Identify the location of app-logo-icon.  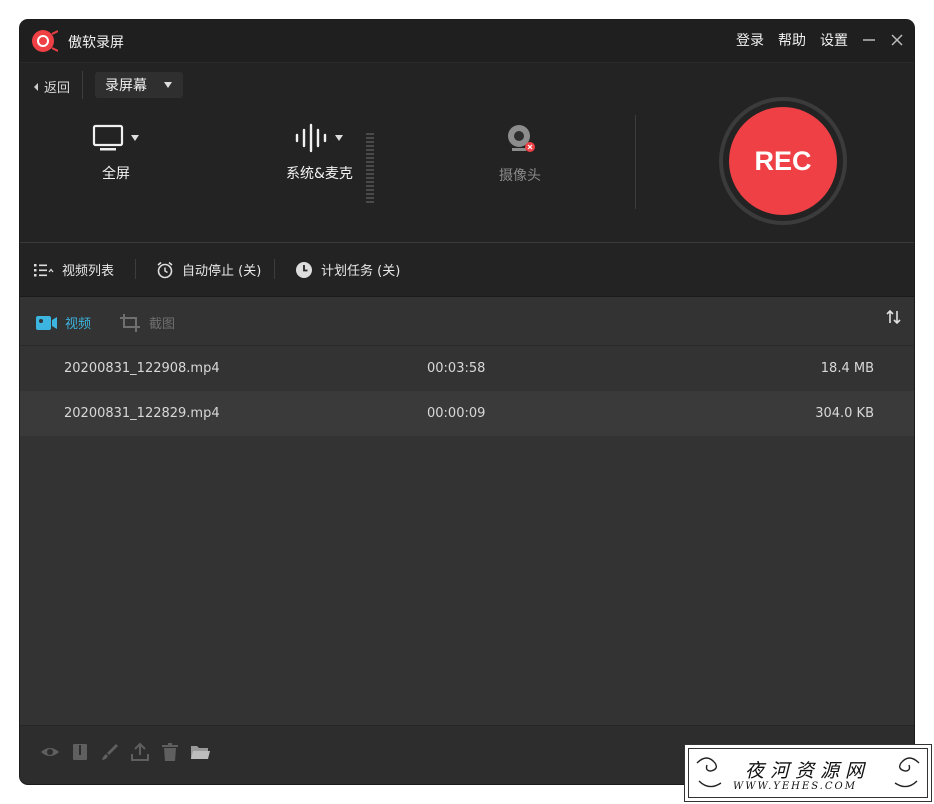
(45, 41).